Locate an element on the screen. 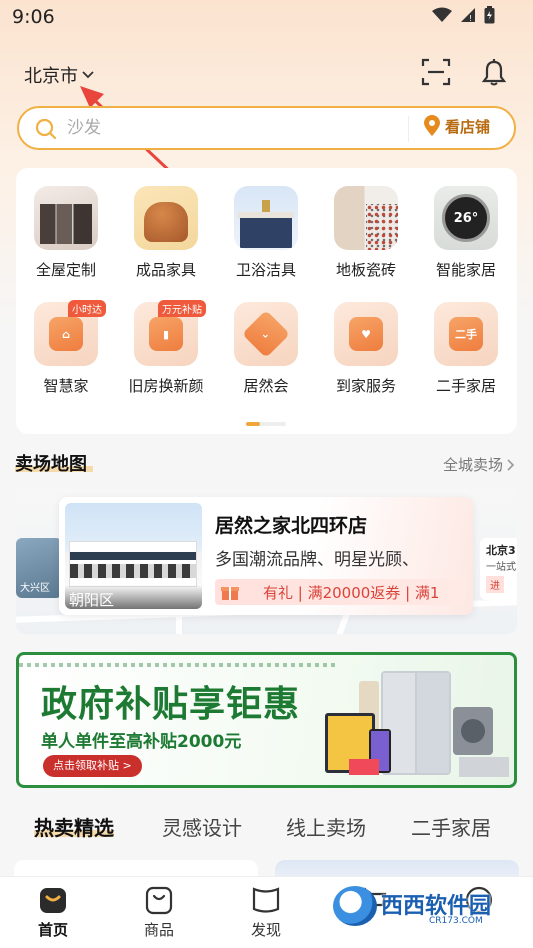 Image resolution: width=533 pixels, height=948 pixels. district-label: 大兴区 is located at coordinates (35, 588).